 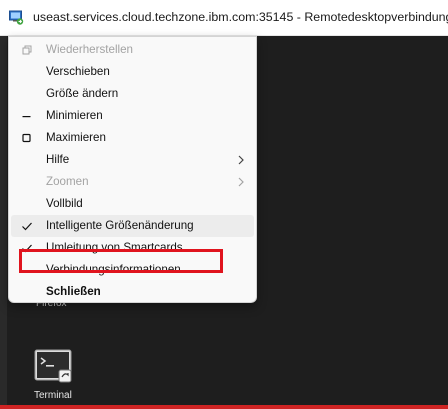 What do you see at coordinates (58, 159) in the screenshot?
I see `menu-item-label: Hilfe` at bounding box center [58, 159].